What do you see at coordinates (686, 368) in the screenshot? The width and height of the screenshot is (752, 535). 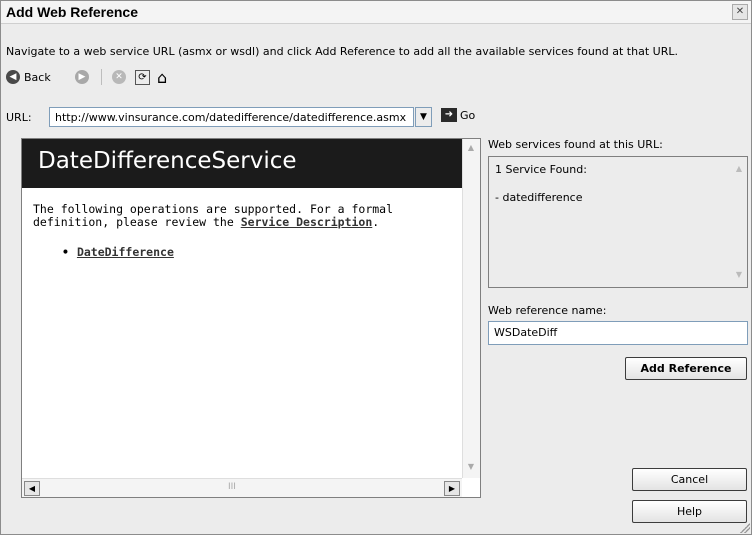 I see `add-reference-button: Add Reference` at bounding box center [686, 368].